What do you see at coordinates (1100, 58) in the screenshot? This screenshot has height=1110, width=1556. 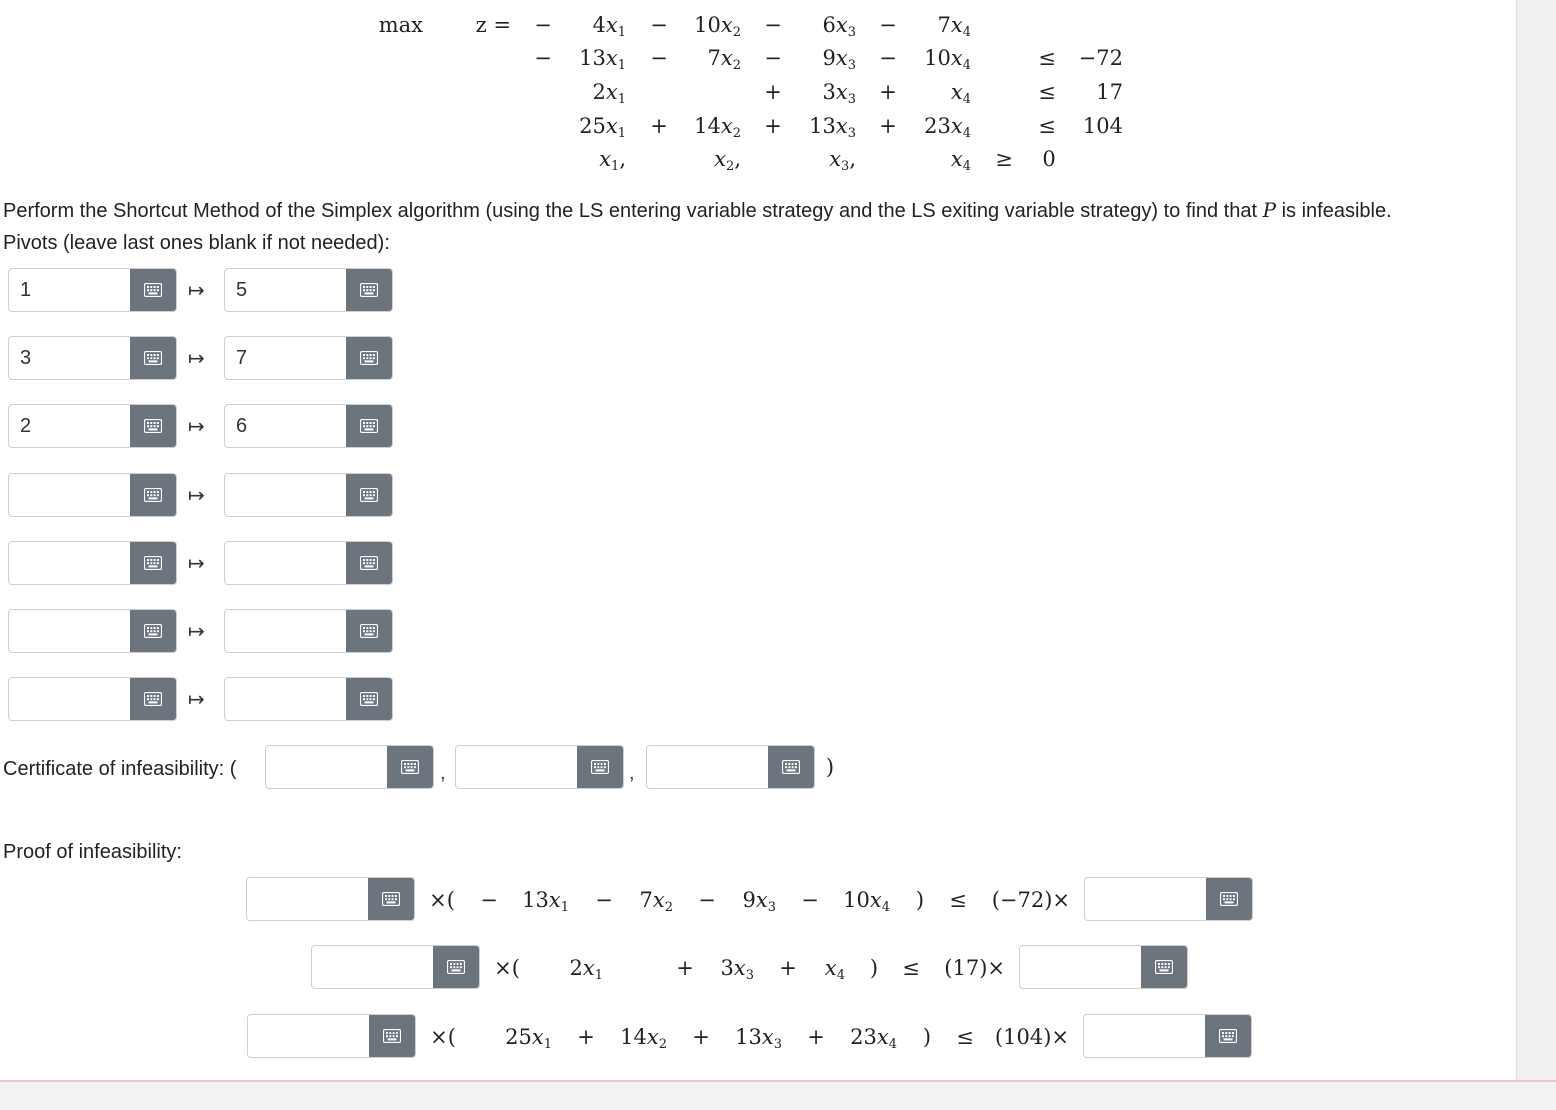 I see `constraint-1-rhs: −72` at bounding box center [1100, 58].